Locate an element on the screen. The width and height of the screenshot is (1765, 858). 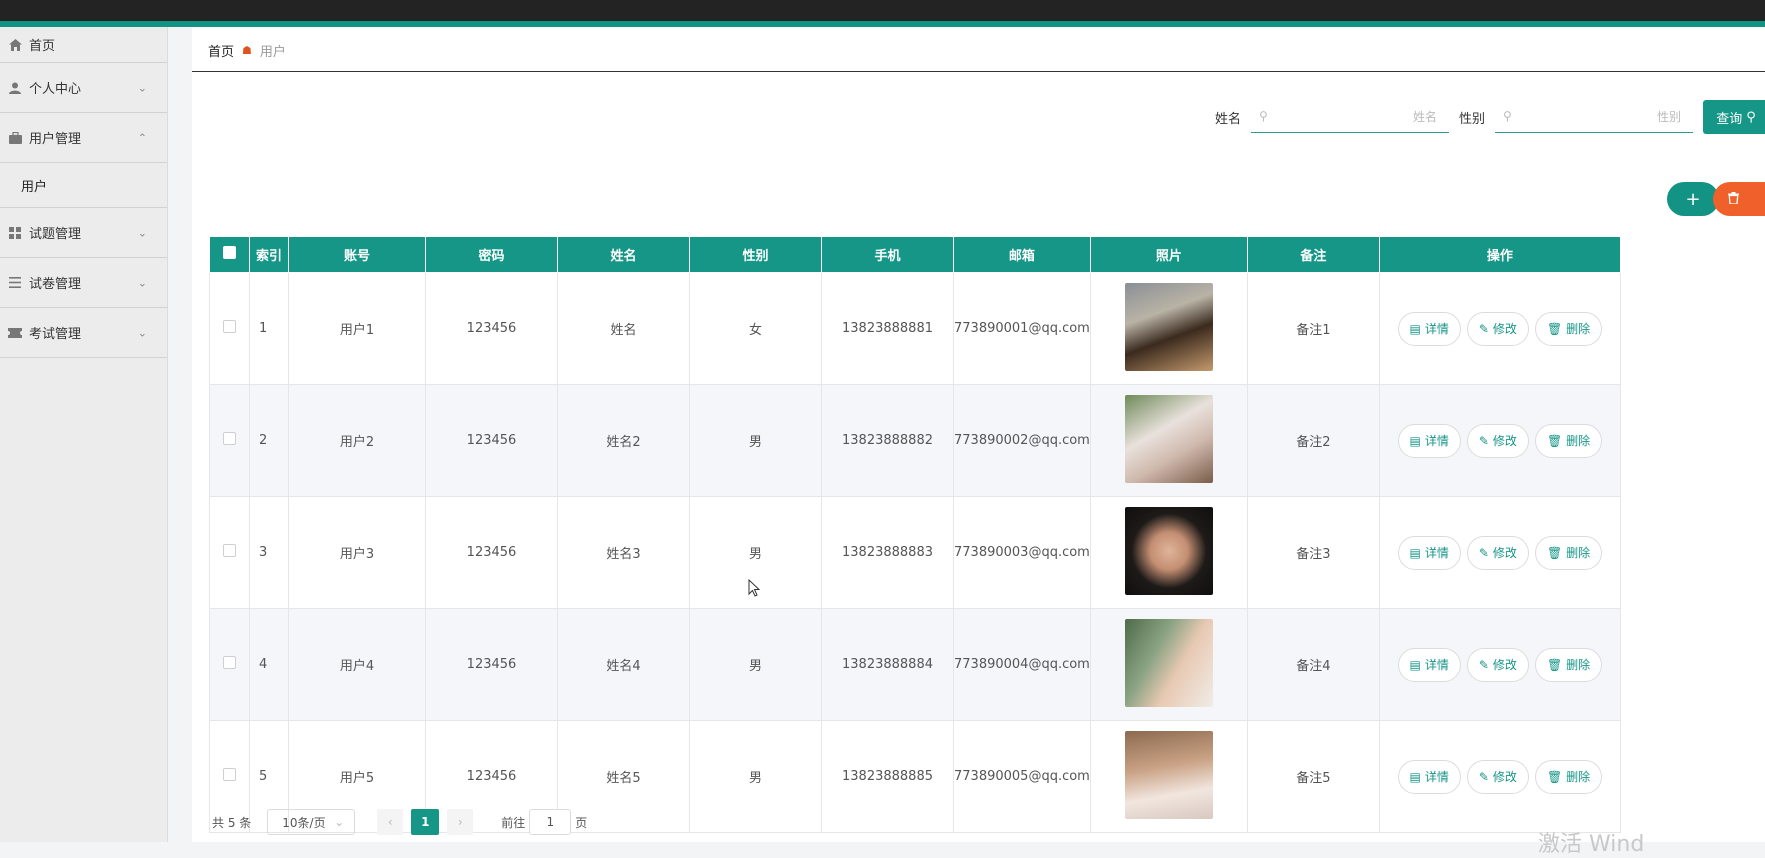
gender-filter-input is located at coordinates (1594, 116).